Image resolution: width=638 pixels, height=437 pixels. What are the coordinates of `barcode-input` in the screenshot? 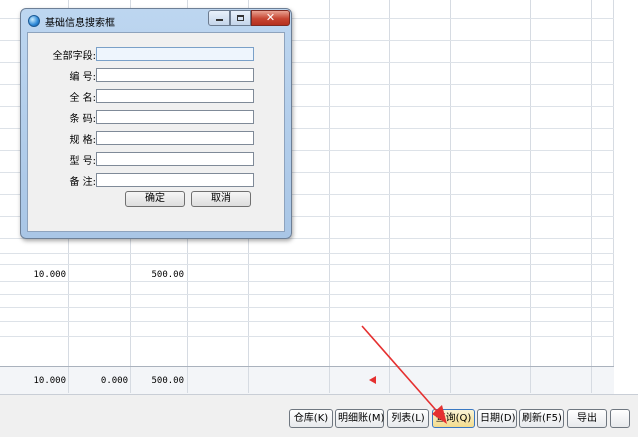 It's located at (175, 117).